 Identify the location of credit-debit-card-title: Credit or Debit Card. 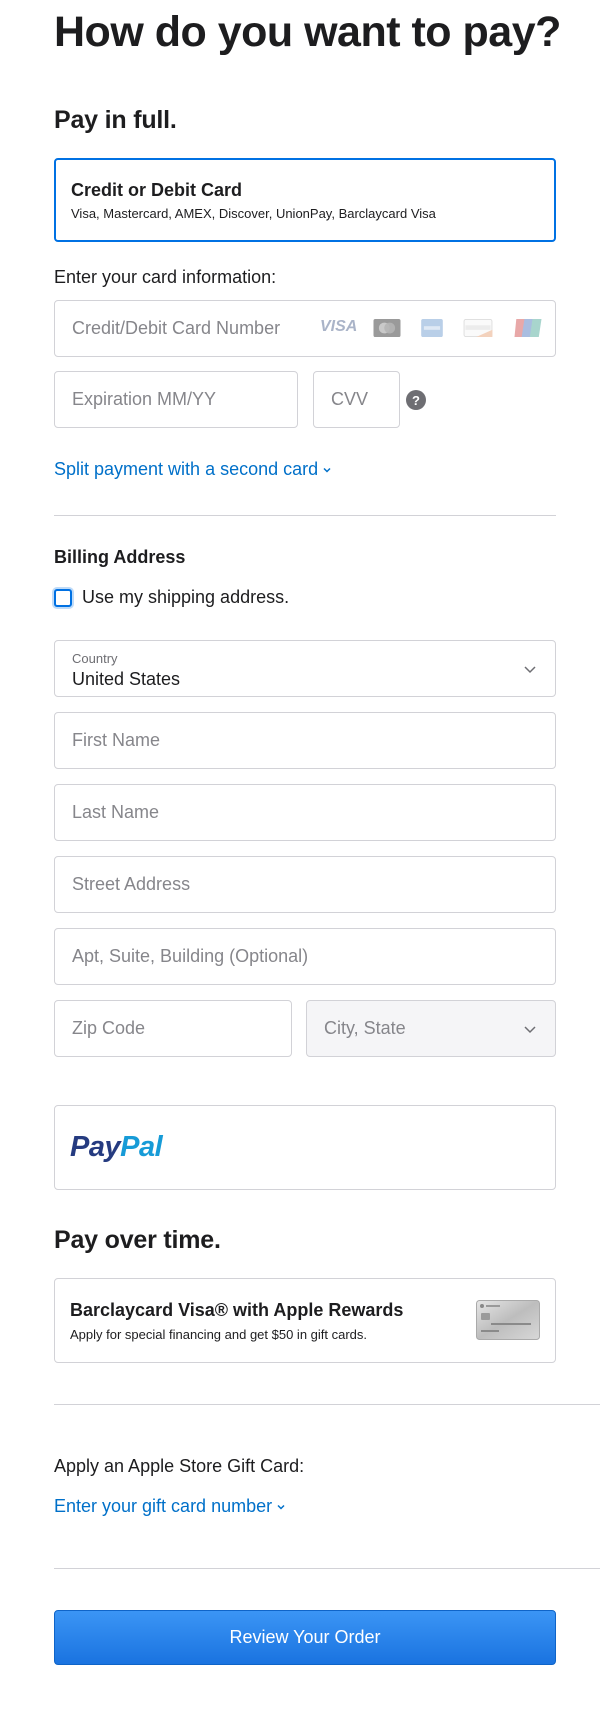
(157, 190).